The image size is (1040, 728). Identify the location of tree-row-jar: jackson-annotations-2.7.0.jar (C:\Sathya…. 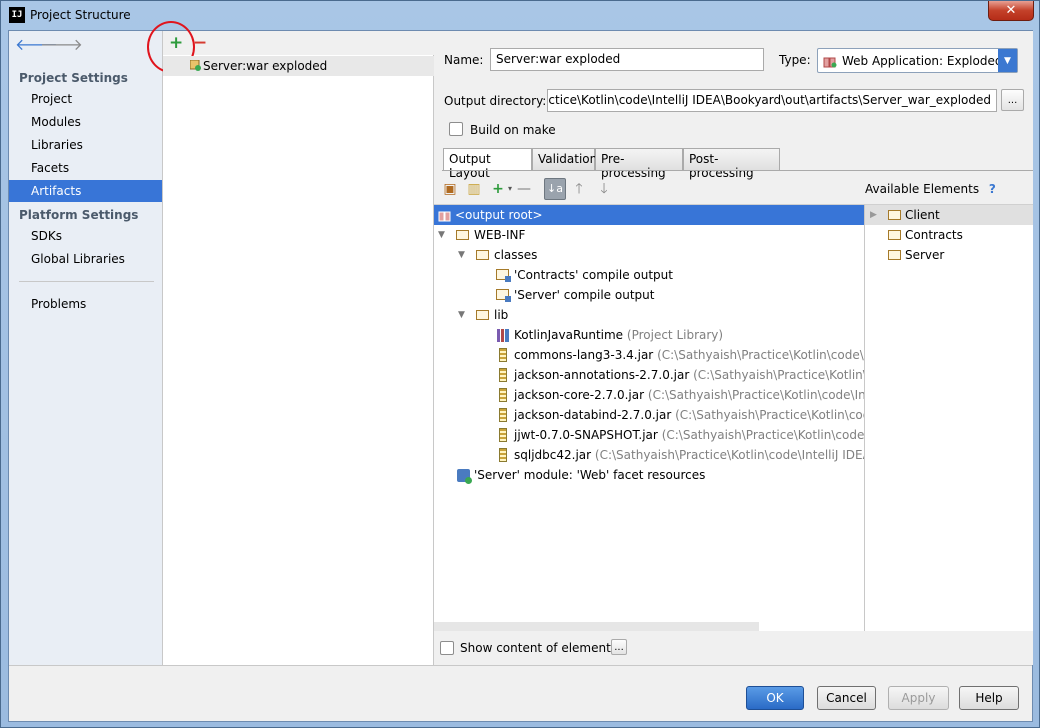
(649, 375).